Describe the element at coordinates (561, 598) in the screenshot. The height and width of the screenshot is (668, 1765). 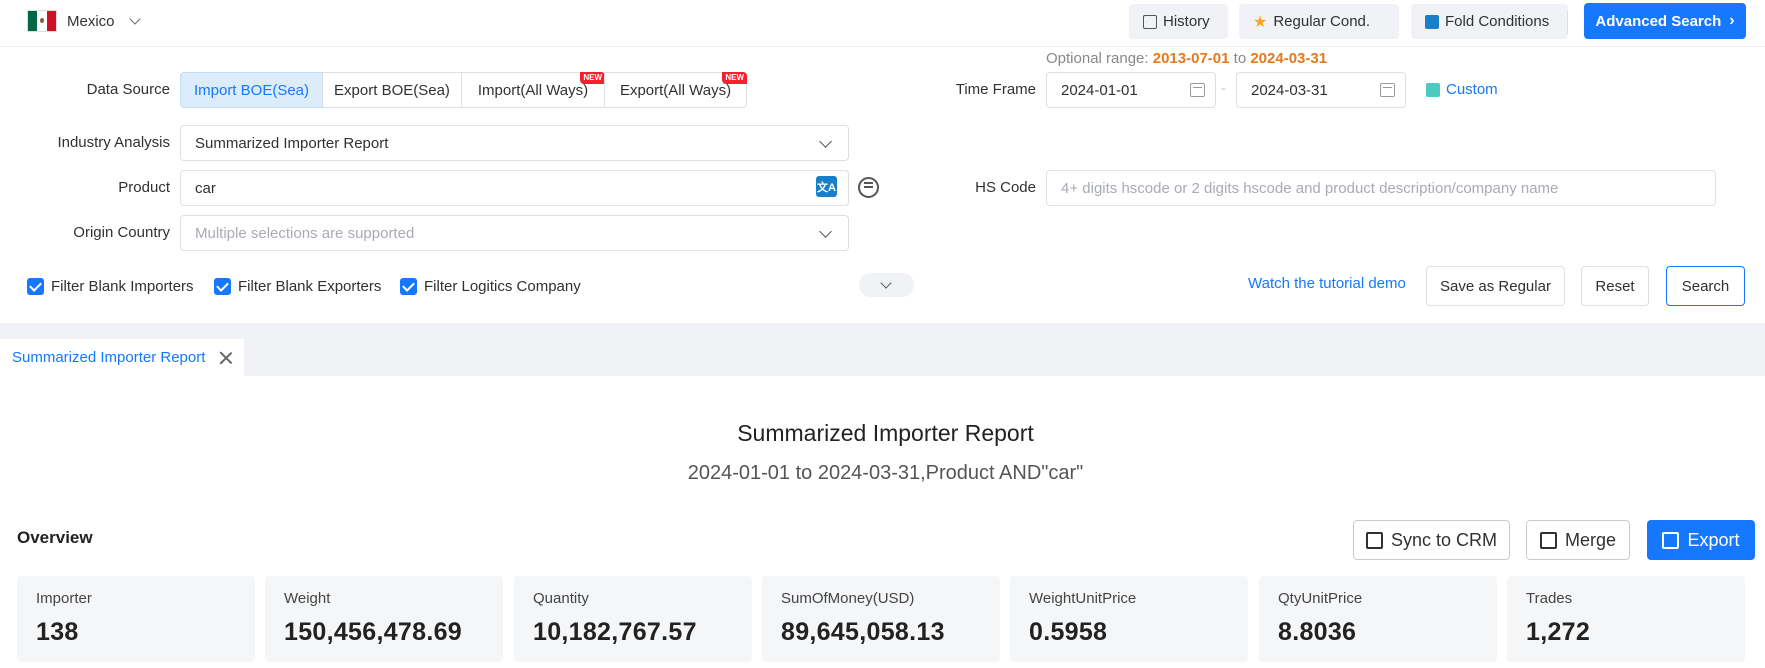
I see `stat-label: Quantity` at that location.